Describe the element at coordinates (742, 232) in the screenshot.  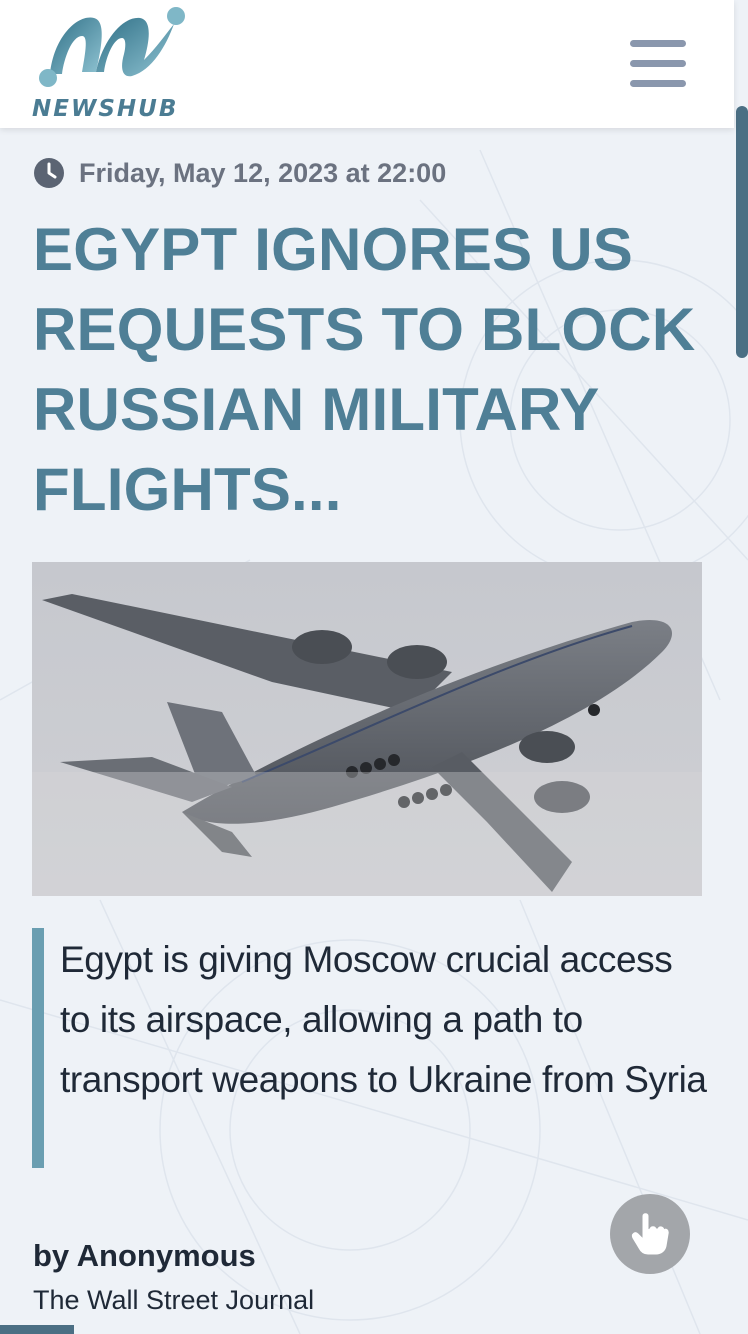
I see `scrollbar-thumb` at that location.